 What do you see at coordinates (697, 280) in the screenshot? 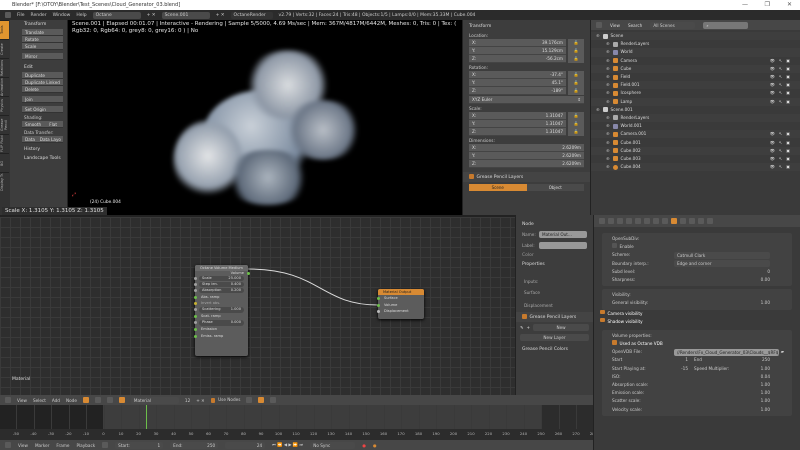
I see `sharpness-field: Sharpness: 0.00` at bounding box center [697, 280].